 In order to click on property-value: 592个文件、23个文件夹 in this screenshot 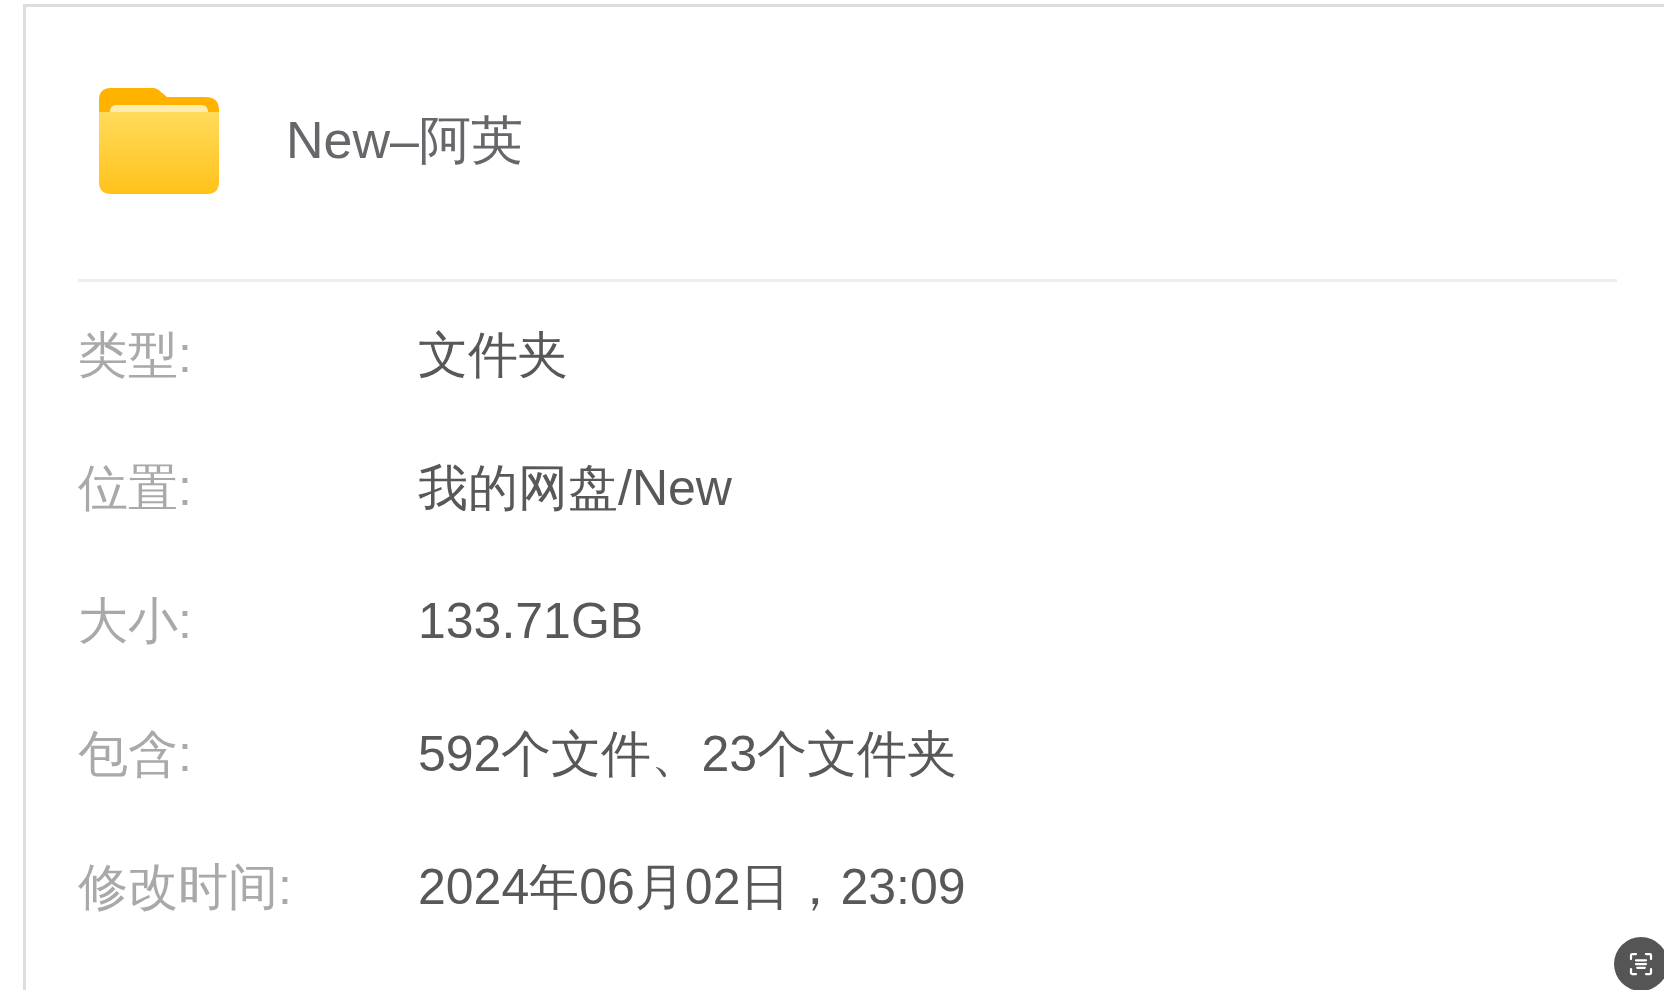, I will do `click(688, 754)`.